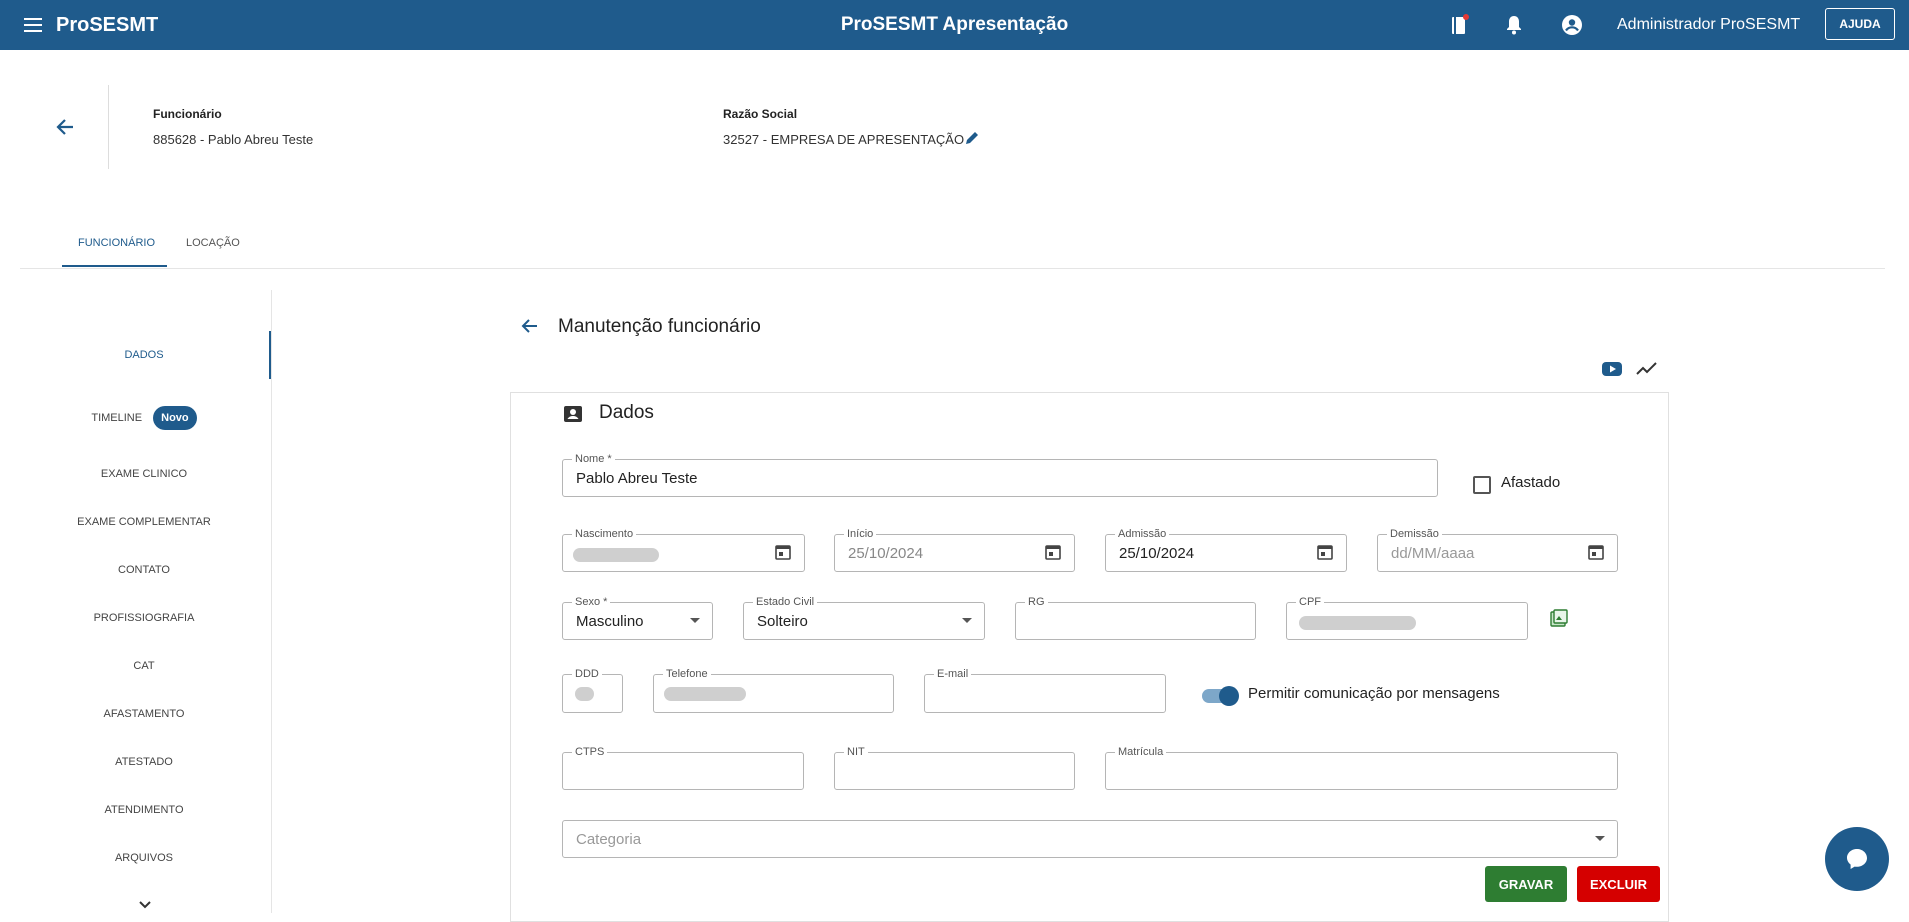 This screenshot has height=922, width=1909. Describe the element at coordinates (1514, 25) in the screenshot. I see `bell-icon` at that location.